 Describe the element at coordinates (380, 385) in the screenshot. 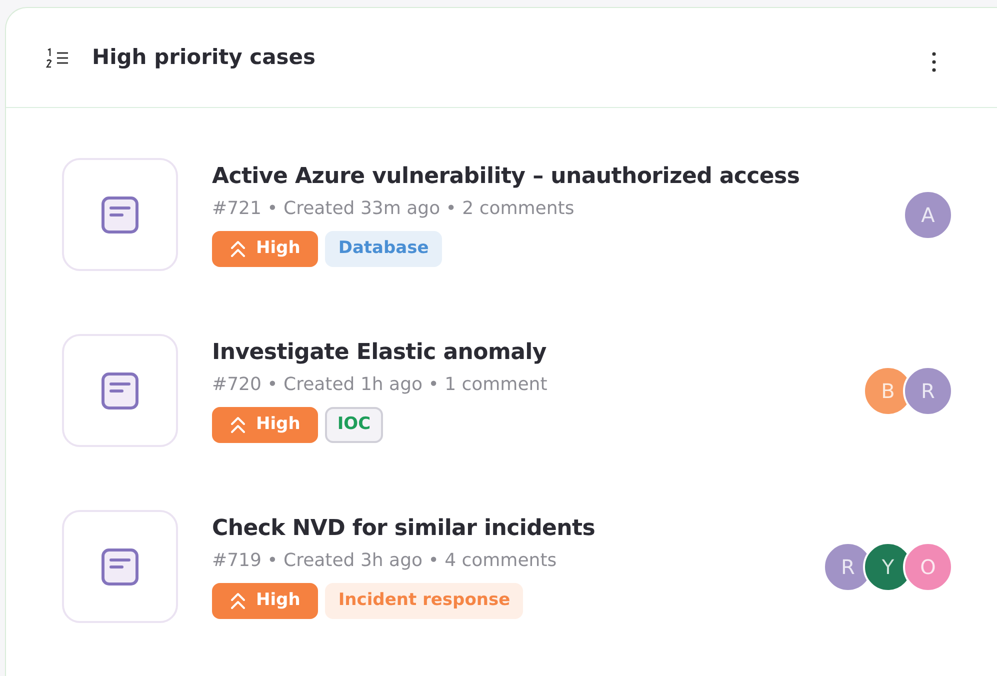

I see `case-meta: #720 • Created 1h ago • 1 comment` at that location.